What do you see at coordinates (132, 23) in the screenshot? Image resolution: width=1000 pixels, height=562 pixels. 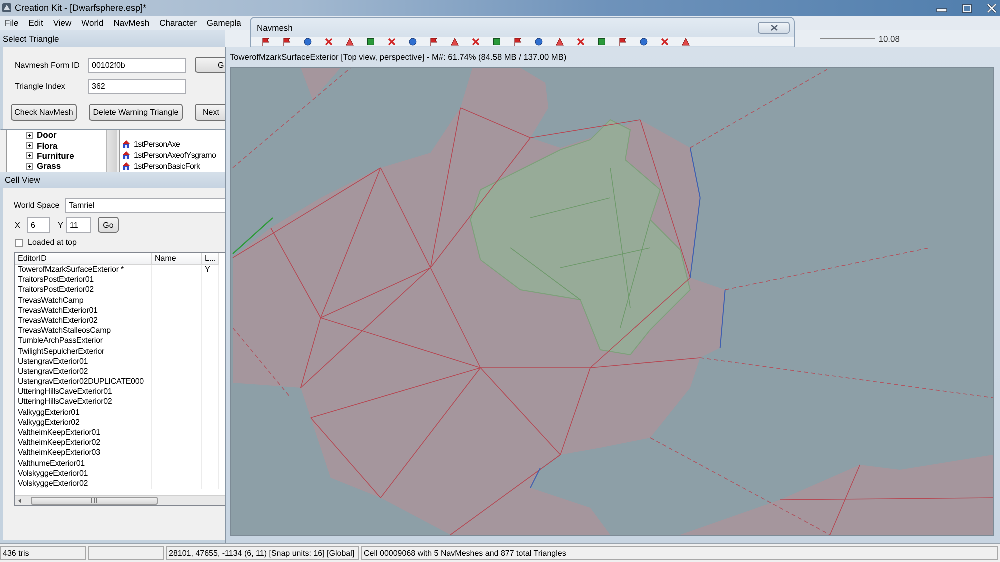 I see `menu-item: NavMesh` at bounding box center [132, 23].